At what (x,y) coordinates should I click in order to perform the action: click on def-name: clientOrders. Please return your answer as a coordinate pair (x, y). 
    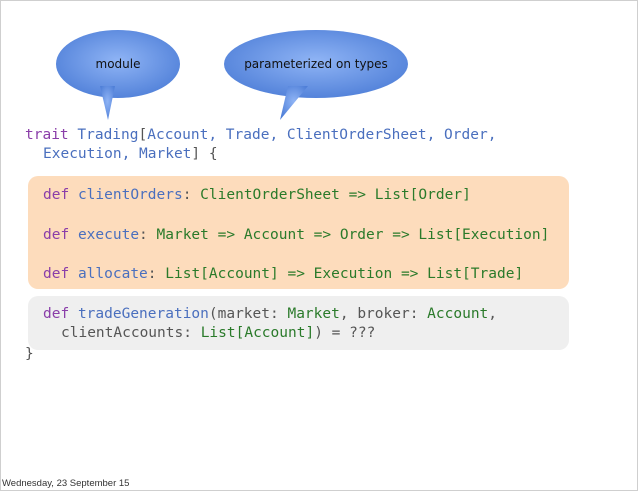
    Looking at the image, I should click on (130, 195).